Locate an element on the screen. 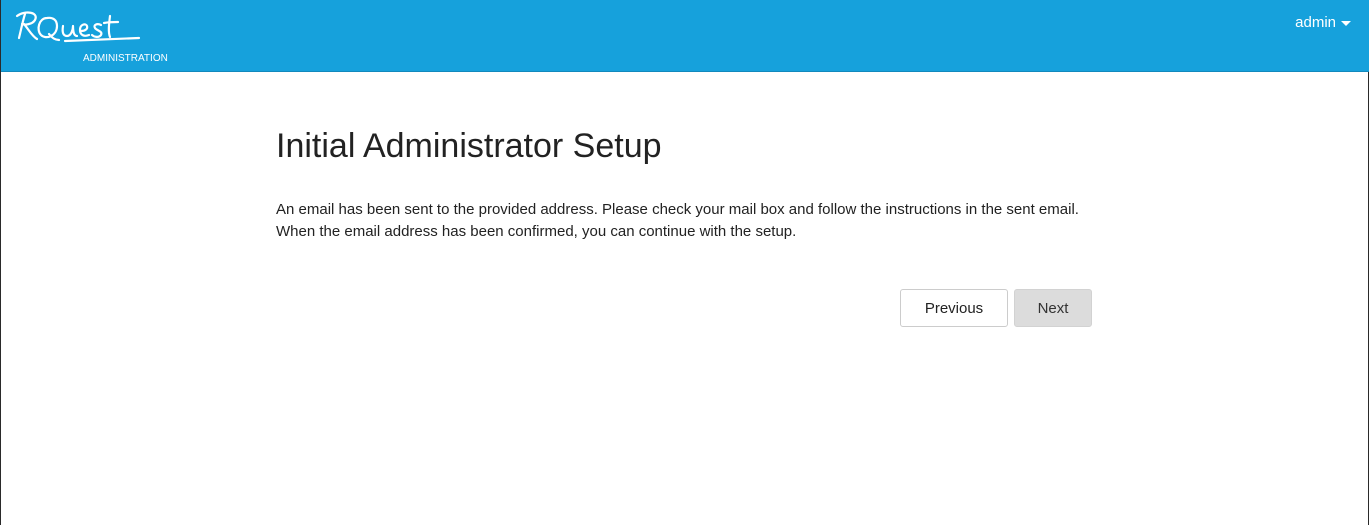 This screenshot has width=1369, height=525. caret-down-icon is located at coordinates (1346, 23).